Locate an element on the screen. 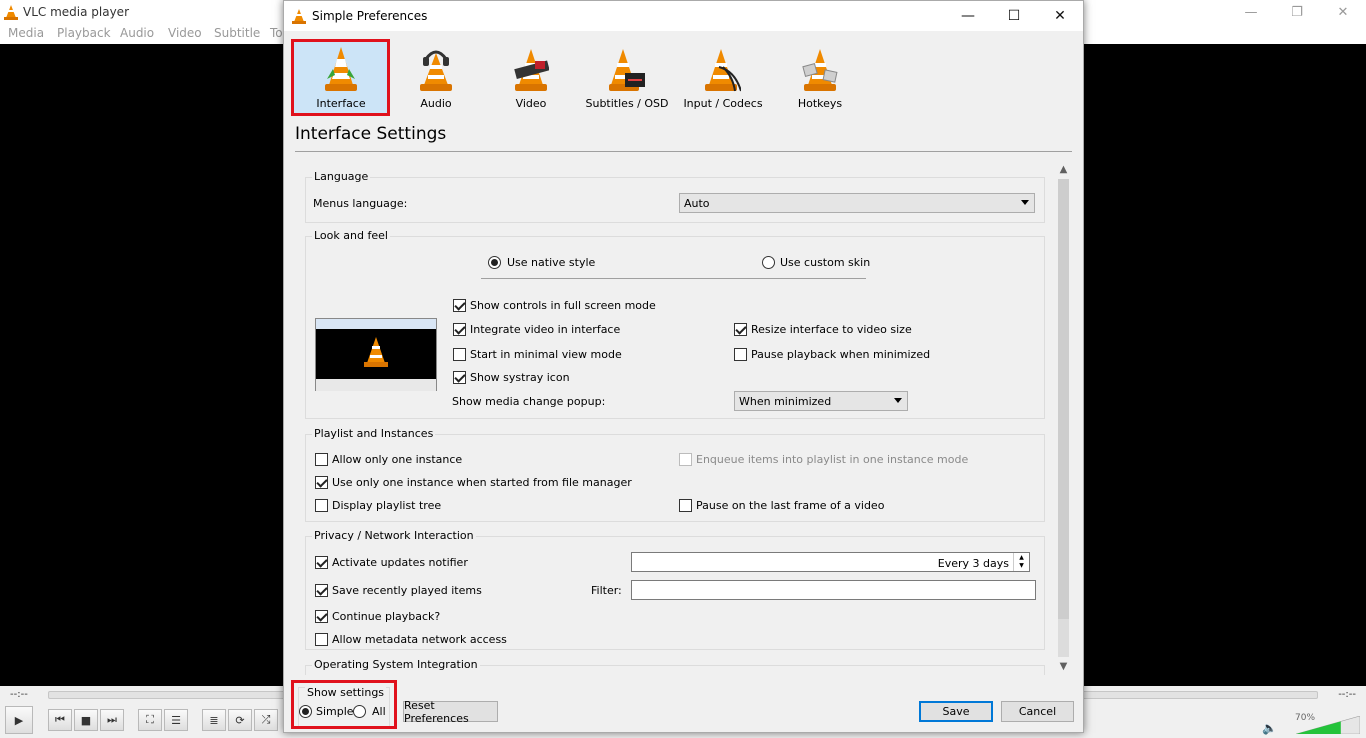 This screenshot has height=738, width=1366. updates-interval-value: Every 3 days is located at coordinates (973, 563).